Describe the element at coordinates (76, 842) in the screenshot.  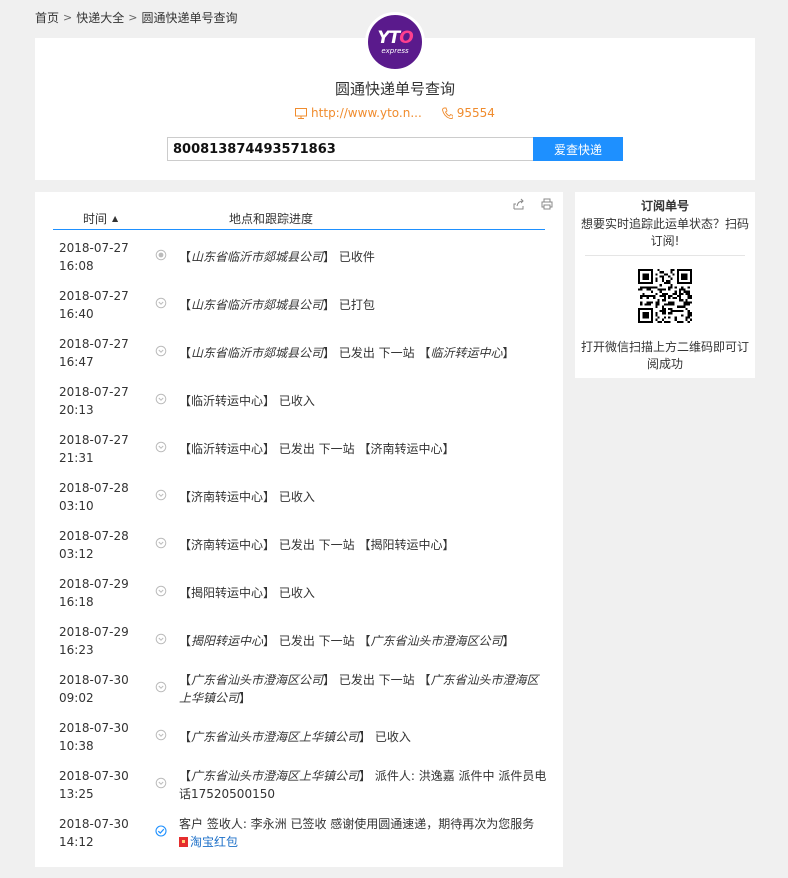
I see `row-clock: 14:12` at that location.